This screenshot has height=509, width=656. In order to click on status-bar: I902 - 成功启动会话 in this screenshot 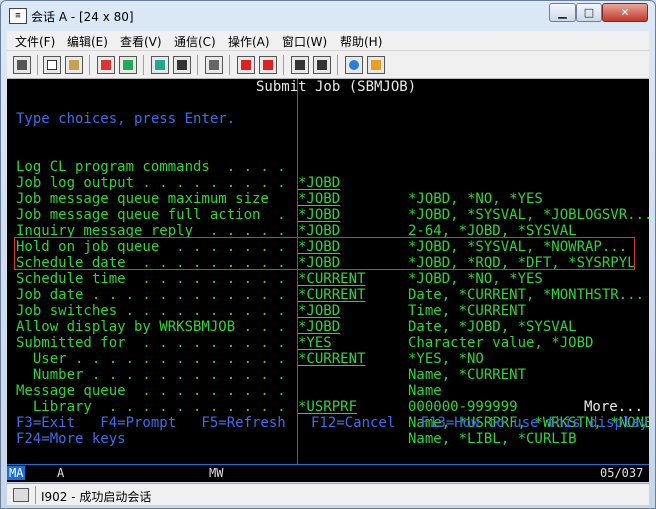, I will do `click(328, 494)`.